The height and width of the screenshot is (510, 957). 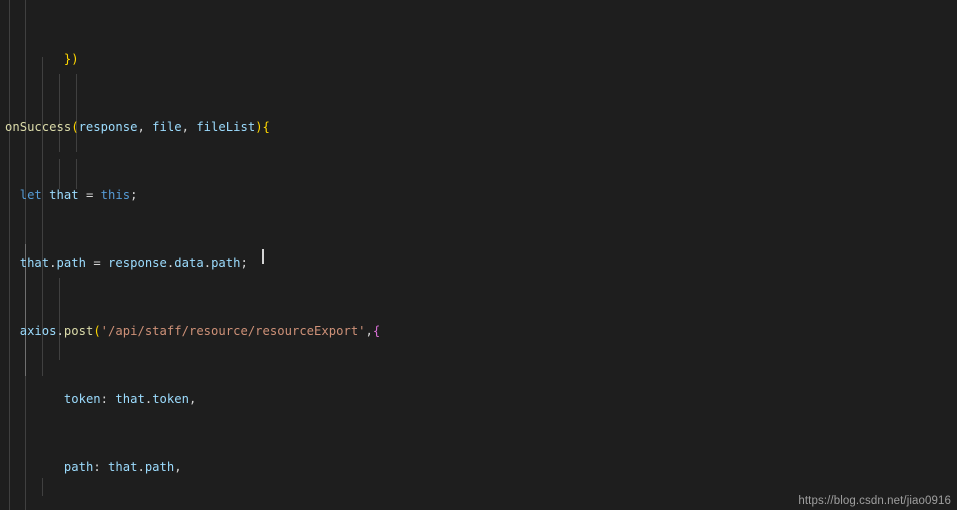 What do you see at coordinates (478, 127) in the screenshot?
I see `code-line: onSuccess(response, file, fileList){` at bounding box center [478, 127].